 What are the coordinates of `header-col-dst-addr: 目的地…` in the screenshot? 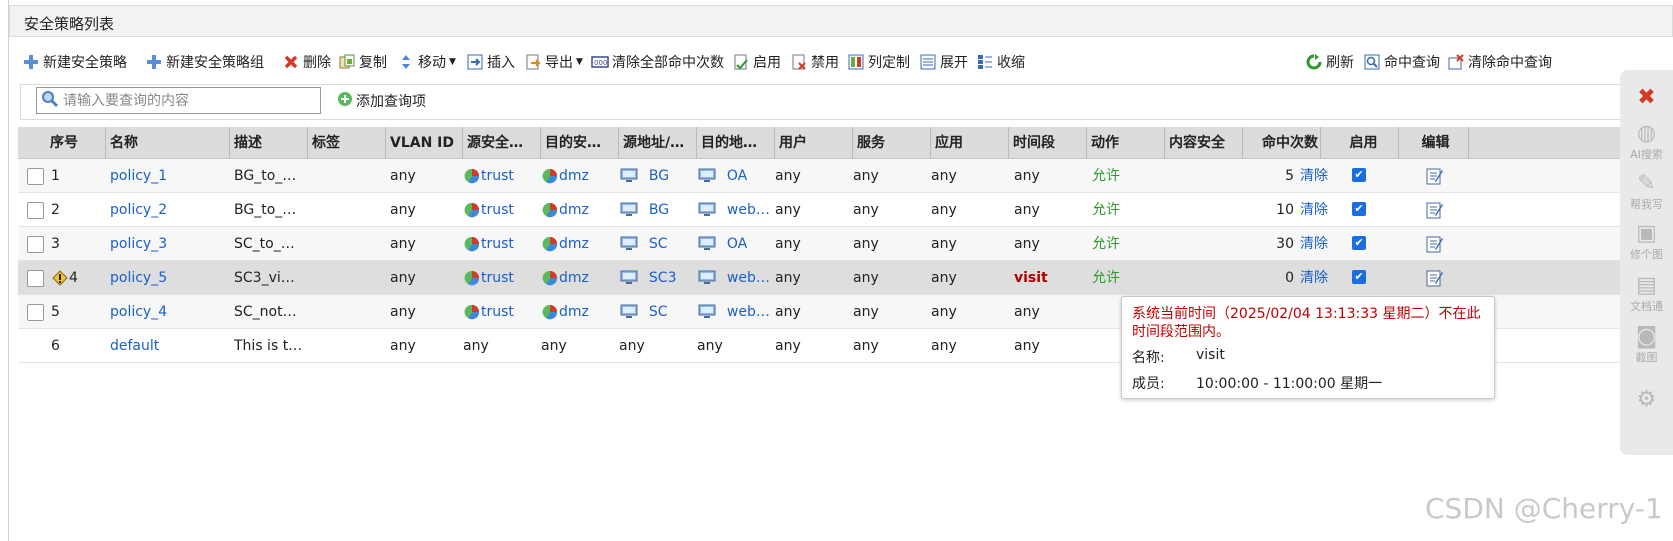 It's located at (737, 143).